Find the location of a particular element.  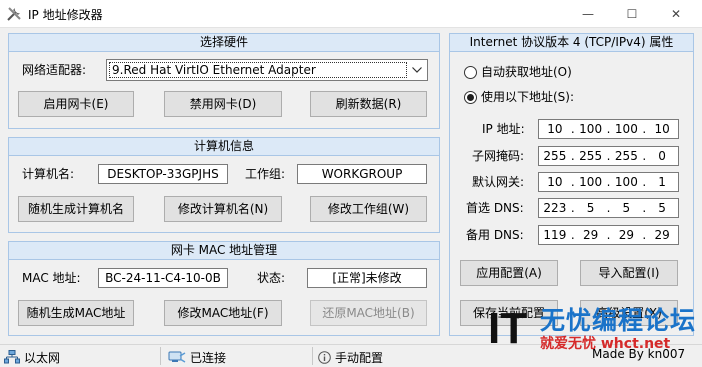

refresh-data-button: 刷新数据(R) is located at coordinates (368, 104).